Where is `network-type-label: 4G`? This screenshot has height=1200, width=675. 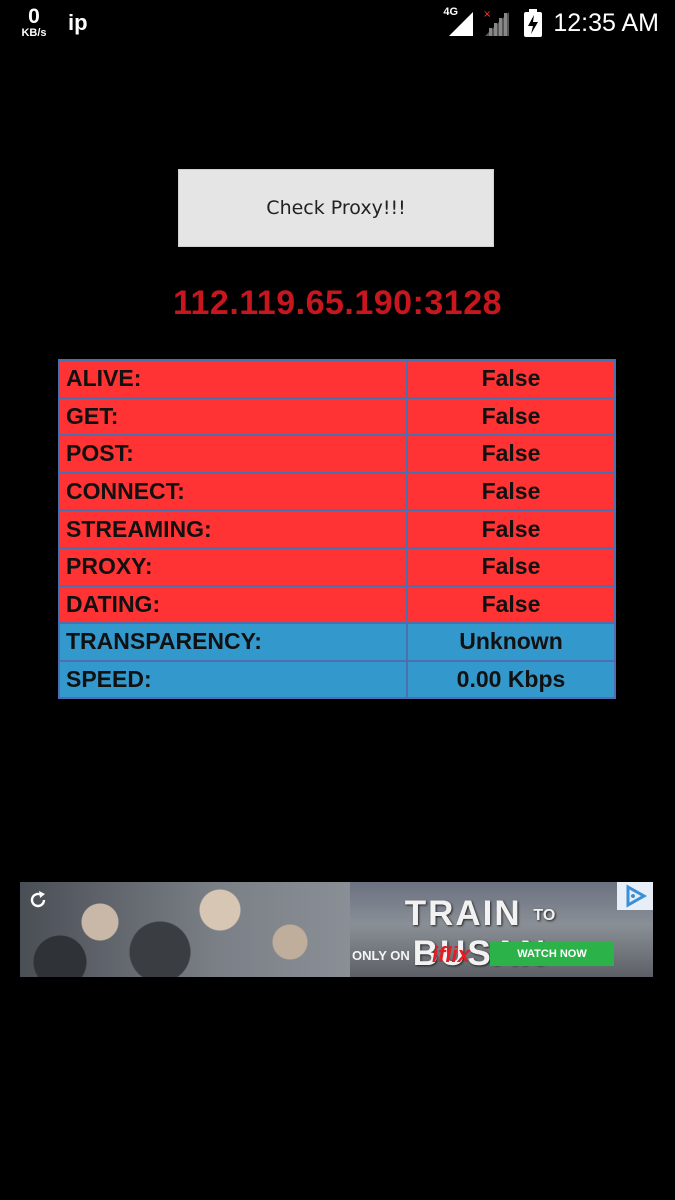
network-type-label: 4G is located at coordinates (451, 12).